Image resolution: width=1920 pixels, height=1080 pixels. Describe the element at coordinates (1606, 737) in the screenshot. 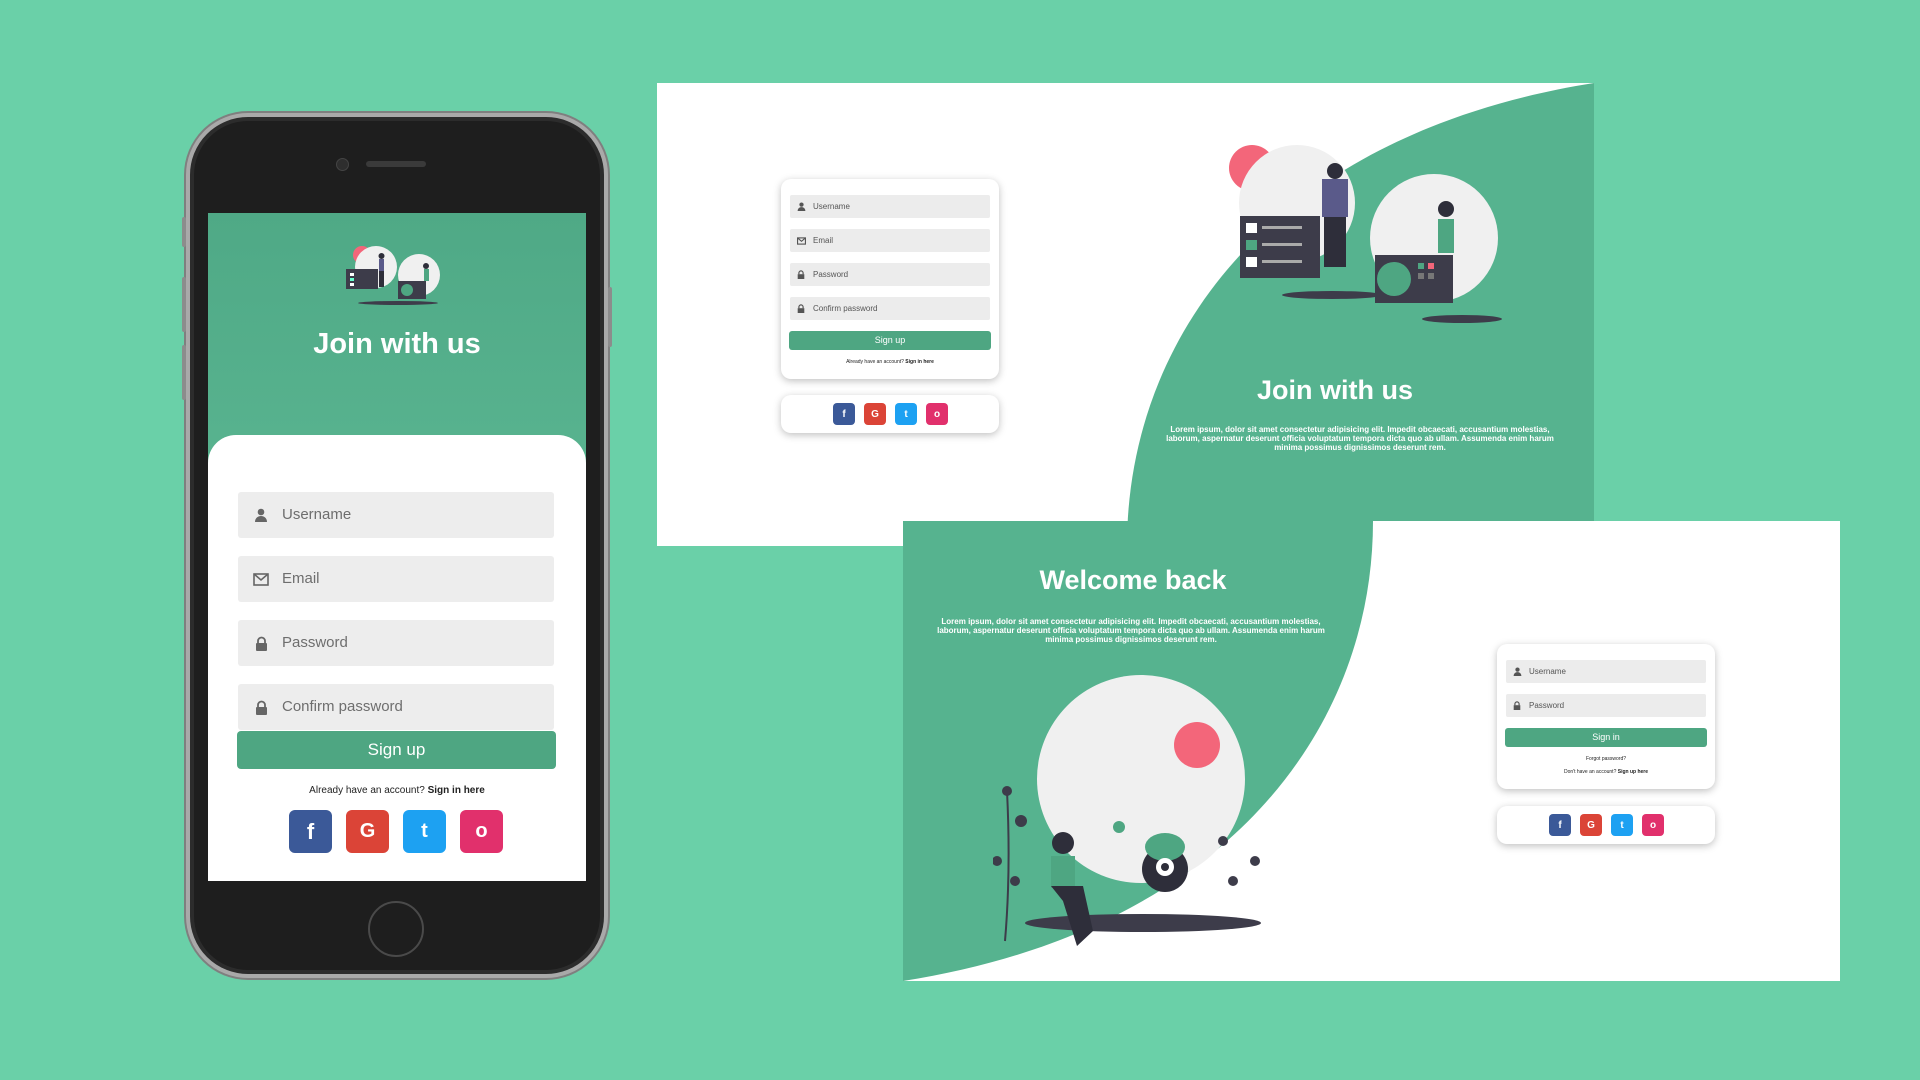

I see `desktop-signin-button: Sign in` at that location.